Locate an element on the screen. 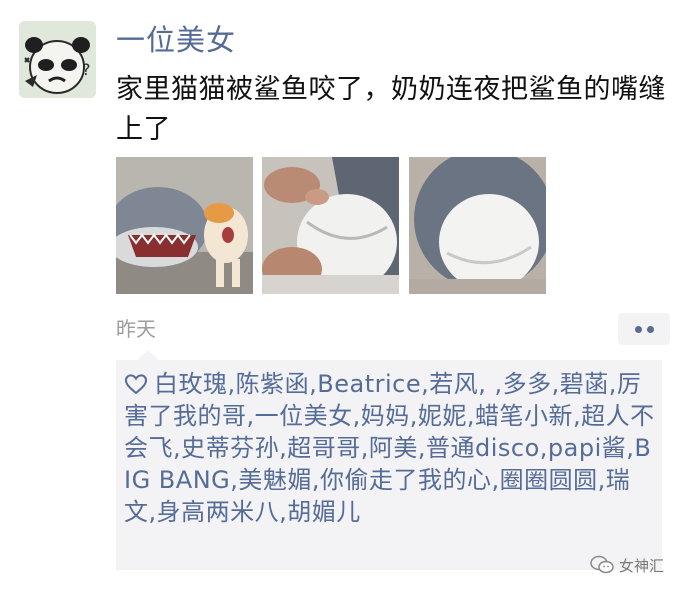 This screenshot has height=593, width=690. watermark-text: 女神汇 is located at coordinates (642, 565).